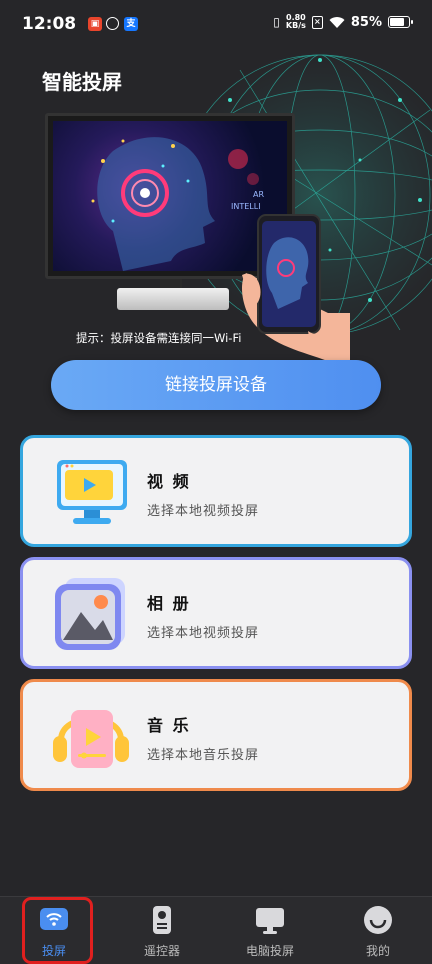  Describe the element at coordinates (216, 385) in the screenshot. I see `connect-device-button: 链接投屏设备` at that location.